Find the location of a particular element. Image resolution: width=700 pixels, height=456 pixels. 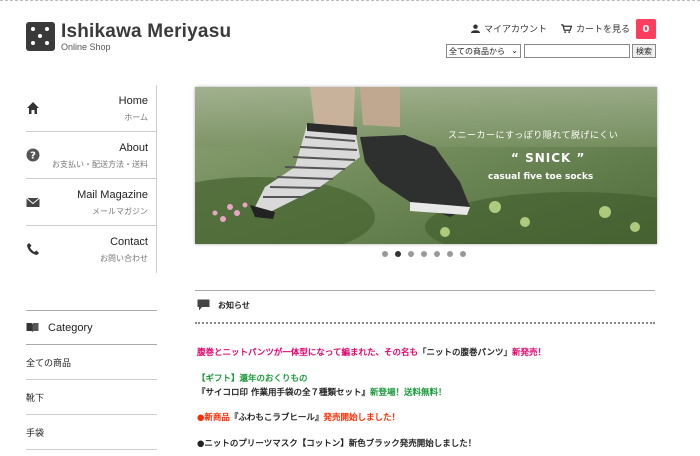

news-item: ●ニットのプリーツマスク【コットン】新色ブラック発売開始しました！ is located at coordinates (336, 443).